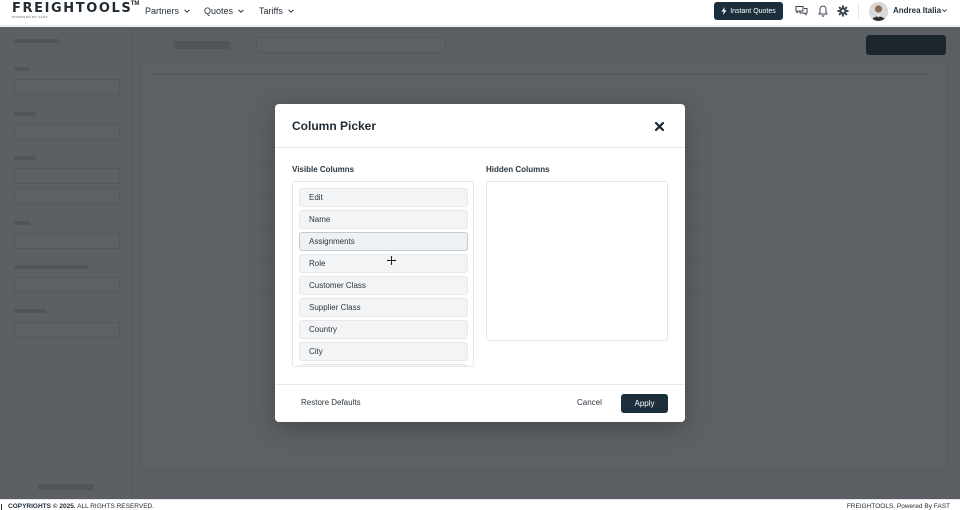 This screenshot has height=510, width=960. What do you see at coordinates (271, 11) in the screenshot?
I see `nav-tariffs-label: Tariffs` at bounding box center [271, 11].